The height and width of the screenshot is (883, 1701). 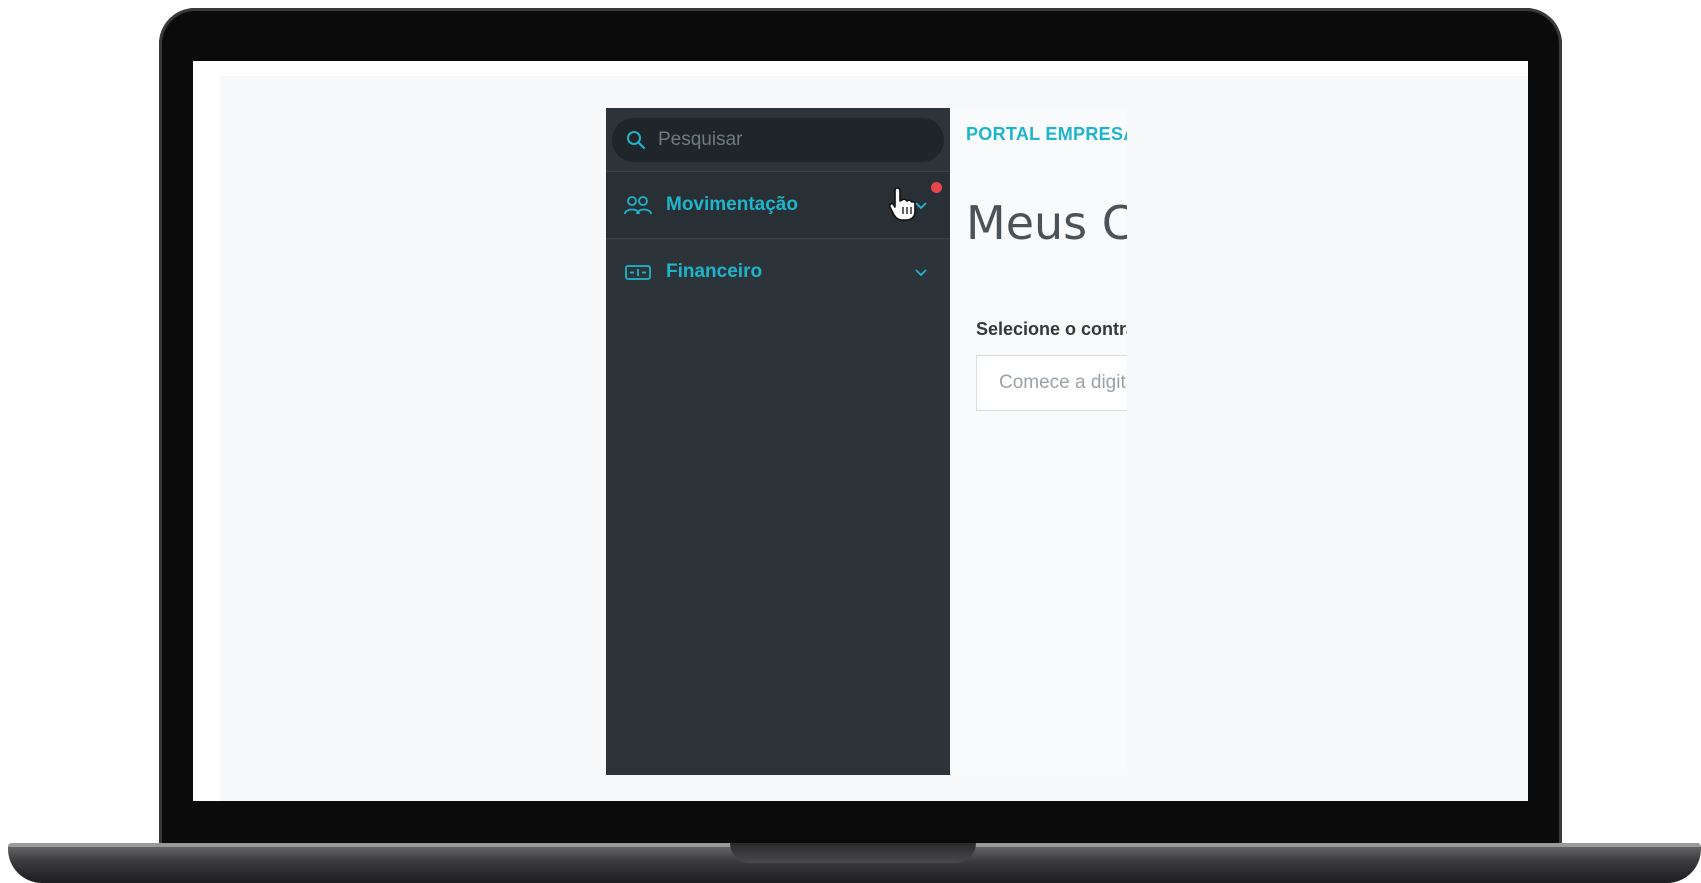 I want to click on laptop-notch, so click(x=853, y=853).